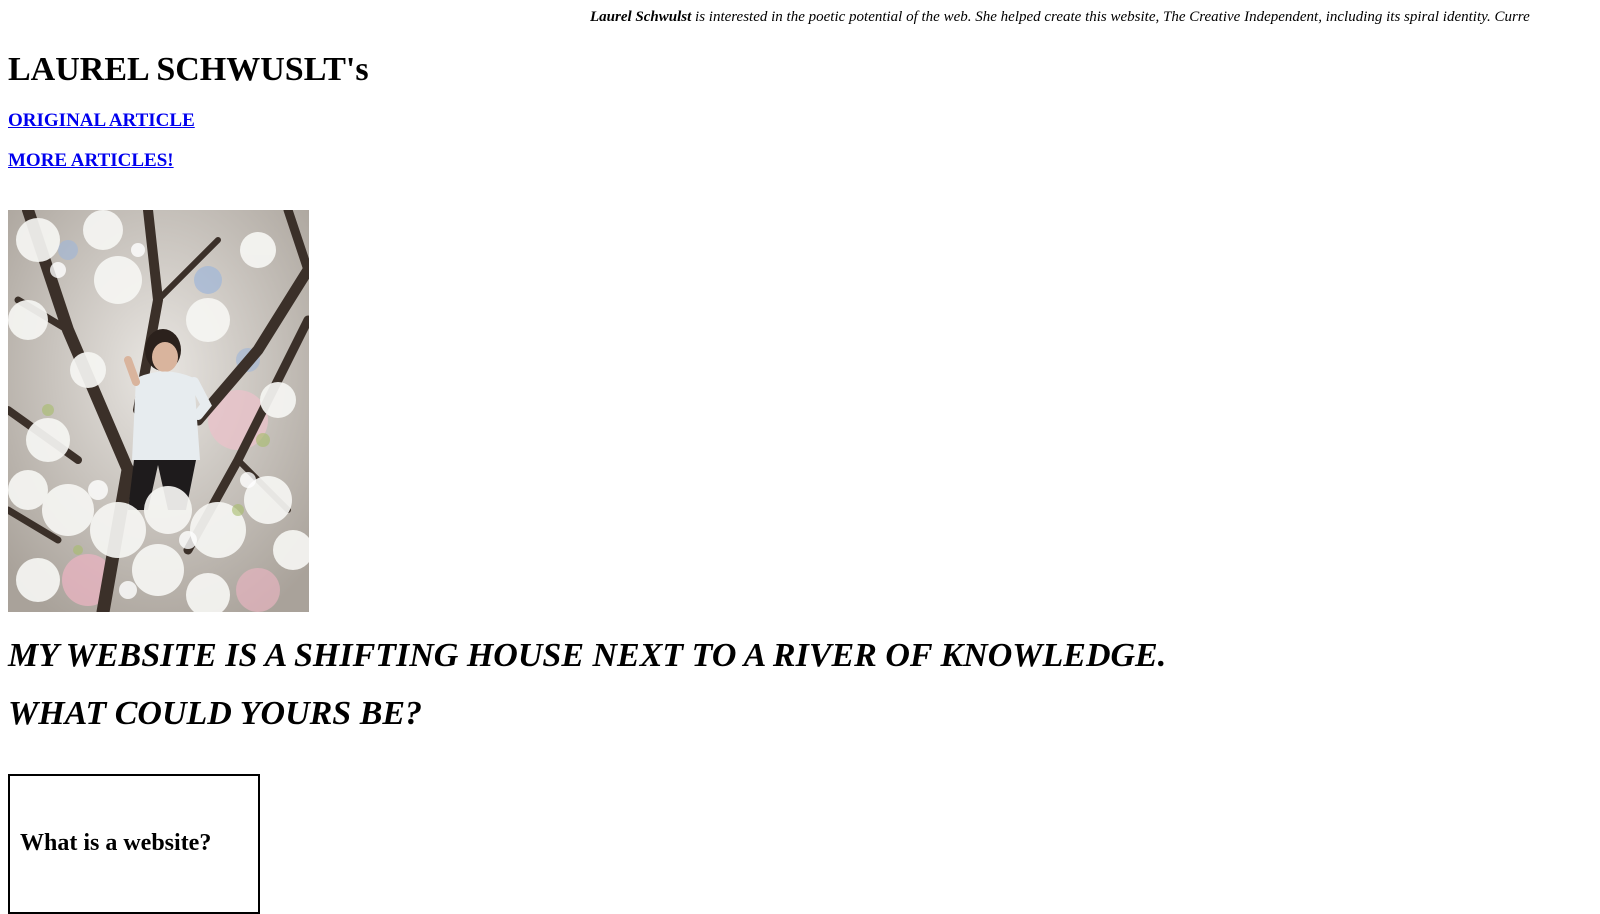 Image resolution: width=1600 pixels, height=914 pixels. What do you see at coordinates (188, 69) in the screenshot?
I see `page-title: LAUREL SCHWUSLT's` at bounding box center [188, 69].